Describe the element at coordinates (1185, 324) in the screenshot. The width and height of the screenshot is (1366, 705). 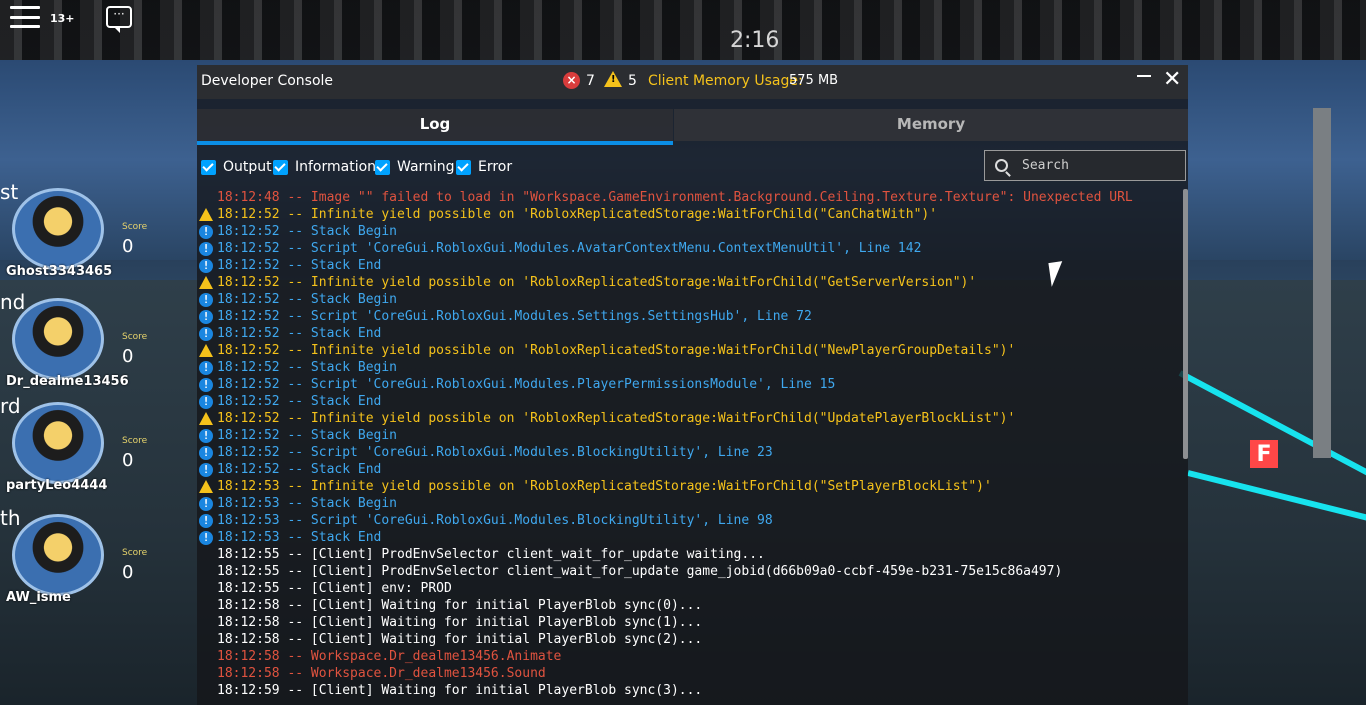
I see `log-scrollbar` at that location.